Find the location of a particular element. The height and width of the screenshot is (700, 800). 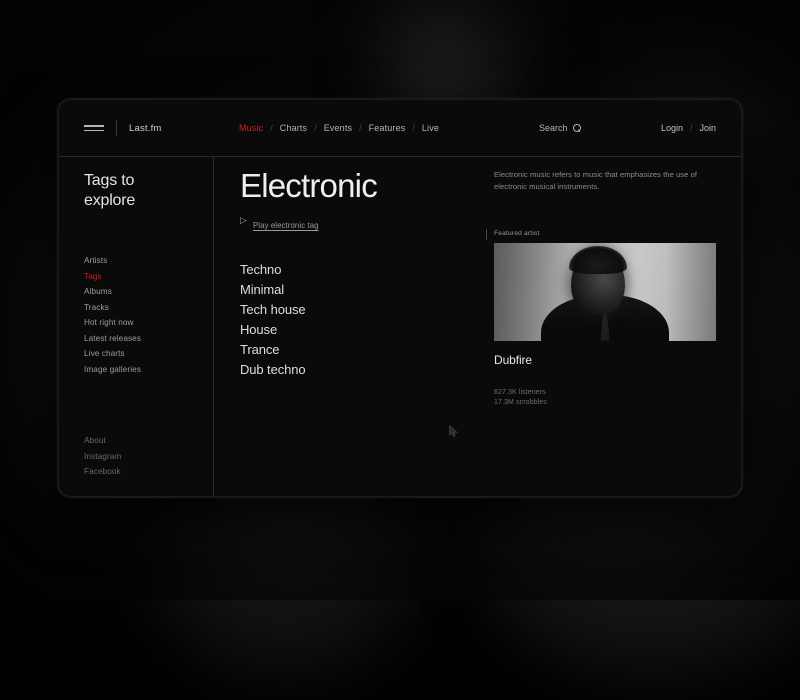

sidebar-title: Tags to explore is located at coordinates (136, 190).